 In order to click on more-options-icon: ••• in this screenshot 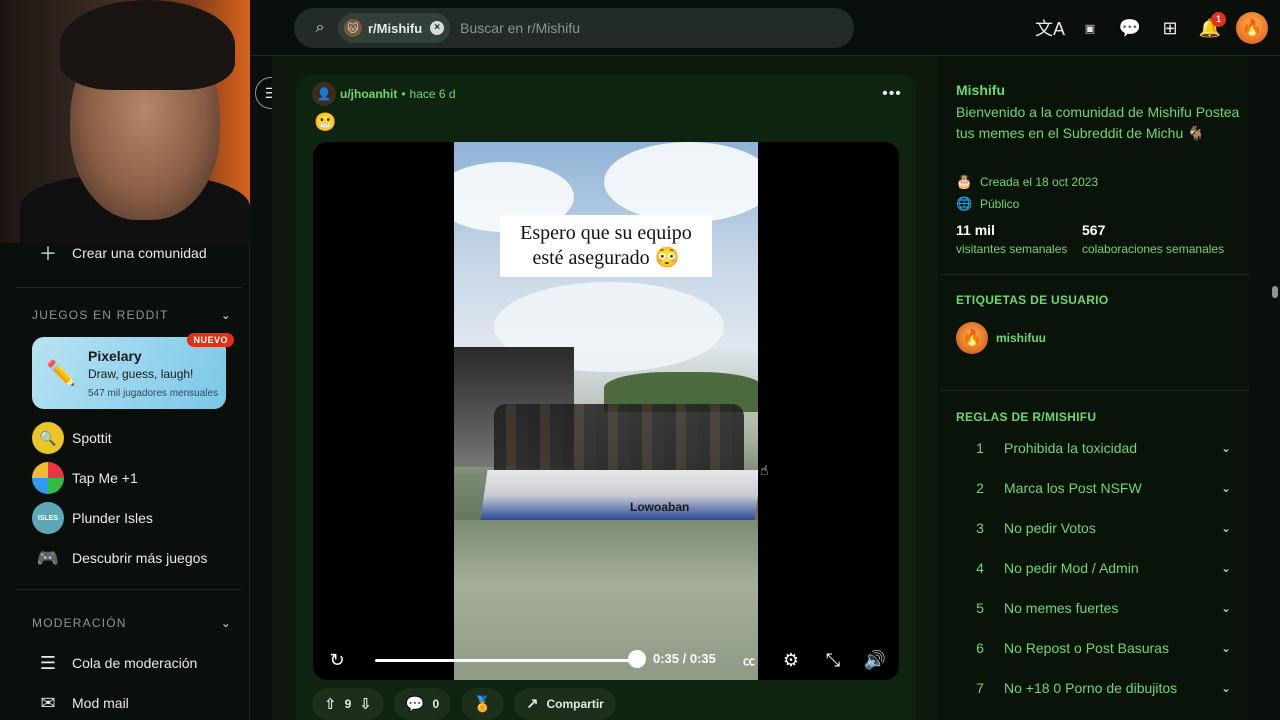, I will do `click(892, 94)`.